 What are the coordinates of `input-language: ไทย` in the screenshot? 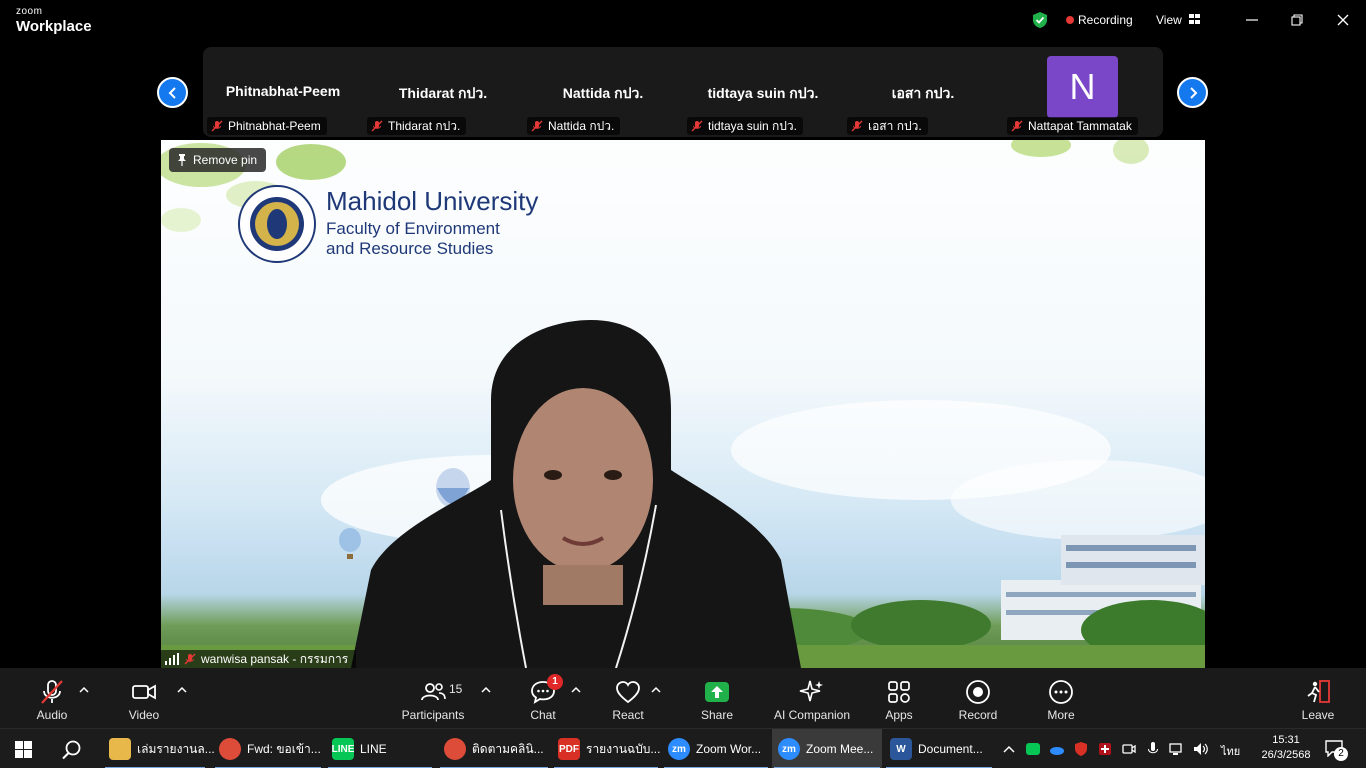 It's located at (1230, 751).